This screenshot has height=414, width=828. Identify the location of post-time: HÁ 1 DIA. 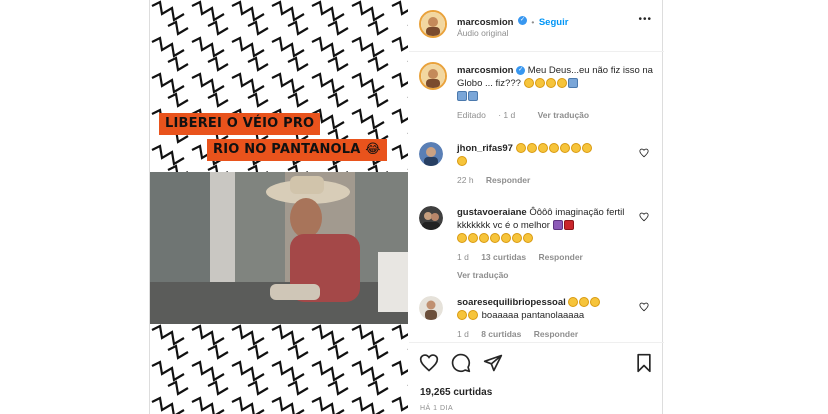
(436, 408).